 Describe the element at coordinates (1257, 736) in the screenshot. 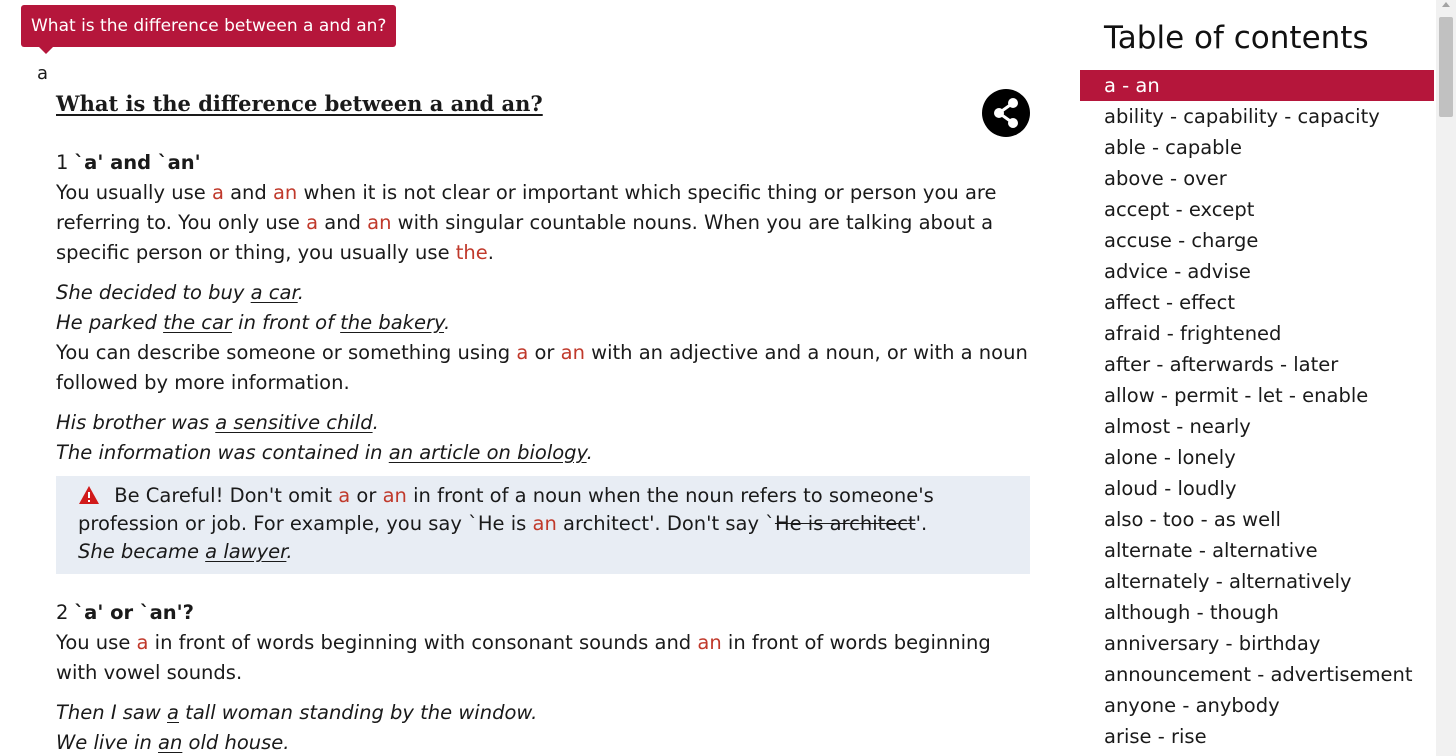

I see `toc-item: arise - rise` at that location.